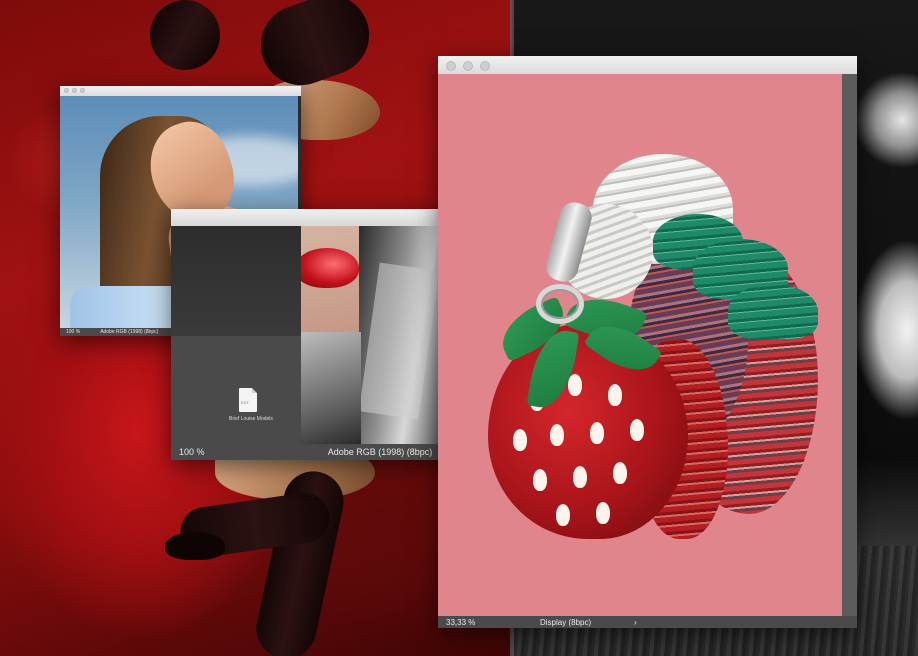 The width and height of the screenshot is (918, 656). Describe the element at coordinates (849, 345) in the screenshot. I see `vertical-scrollbar` at that location.